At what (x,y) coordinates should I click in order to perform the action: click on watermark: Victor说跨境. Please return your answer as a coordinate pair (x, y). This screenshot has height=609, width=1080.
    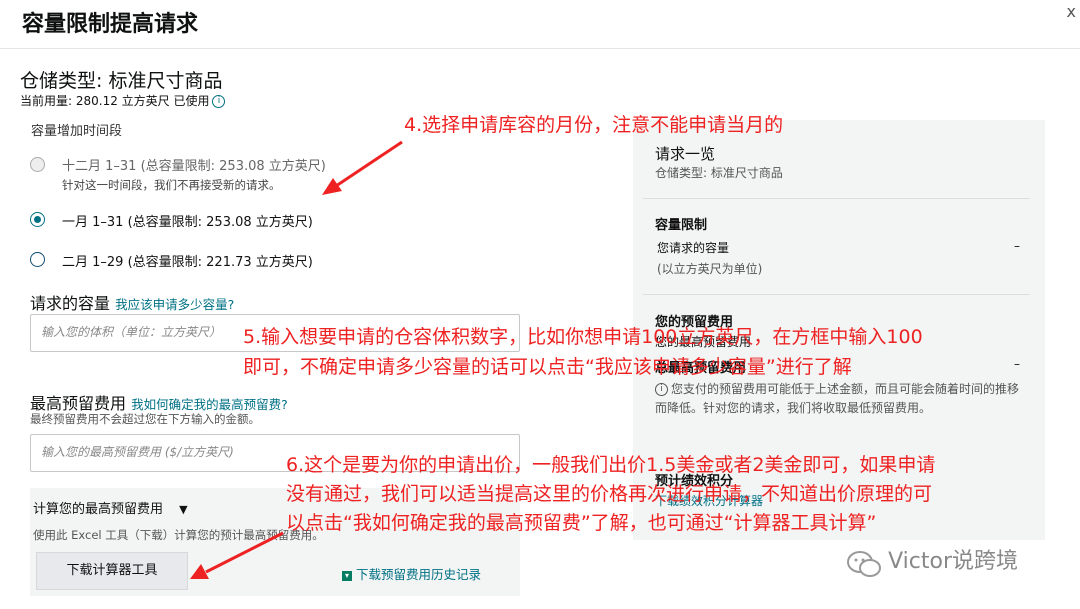
    Looking at the image, I should click on (931, 561).